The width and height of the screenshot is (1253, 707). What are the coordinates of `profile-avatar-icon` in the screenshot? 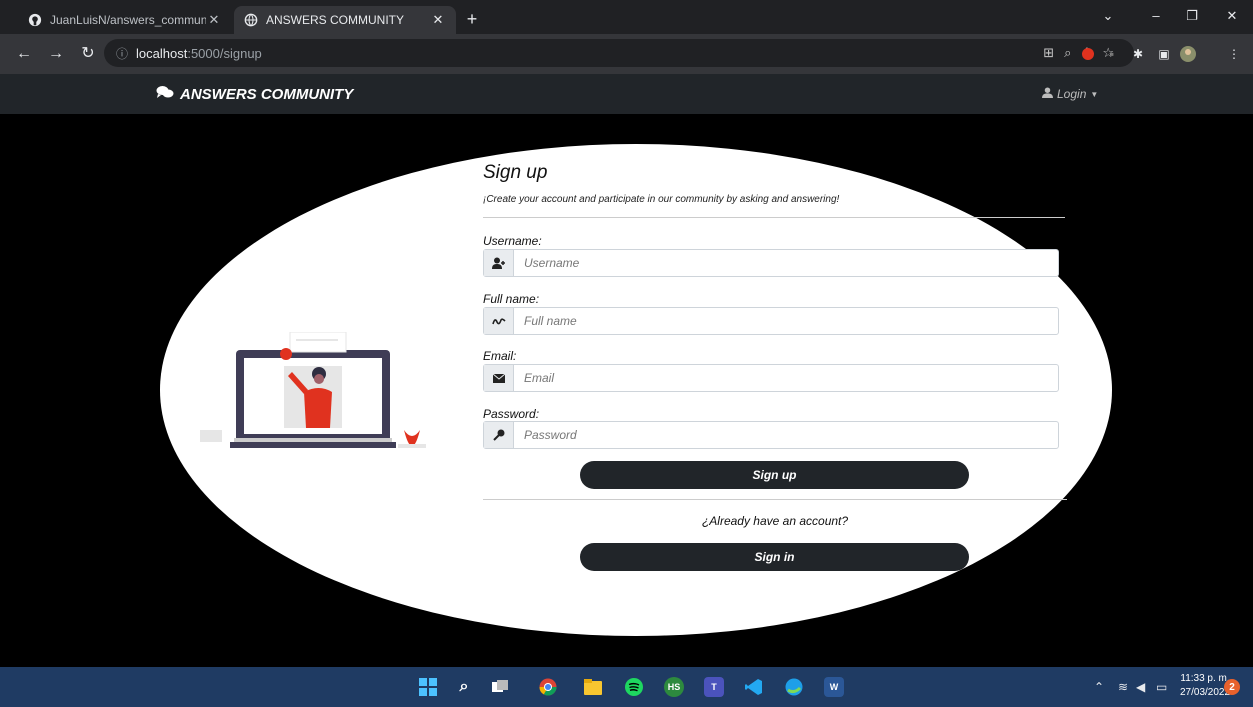 It's located at (1188, 54).